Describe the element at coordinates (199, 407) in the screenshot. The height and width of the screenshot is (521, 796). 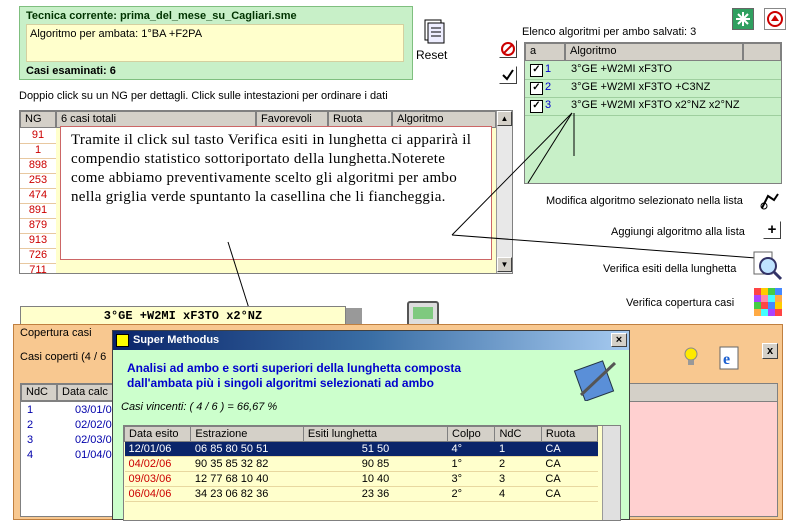
I see `winning-cases: Casi vincenti: ( 4 / 6 ) = 66,67 %` at that location.